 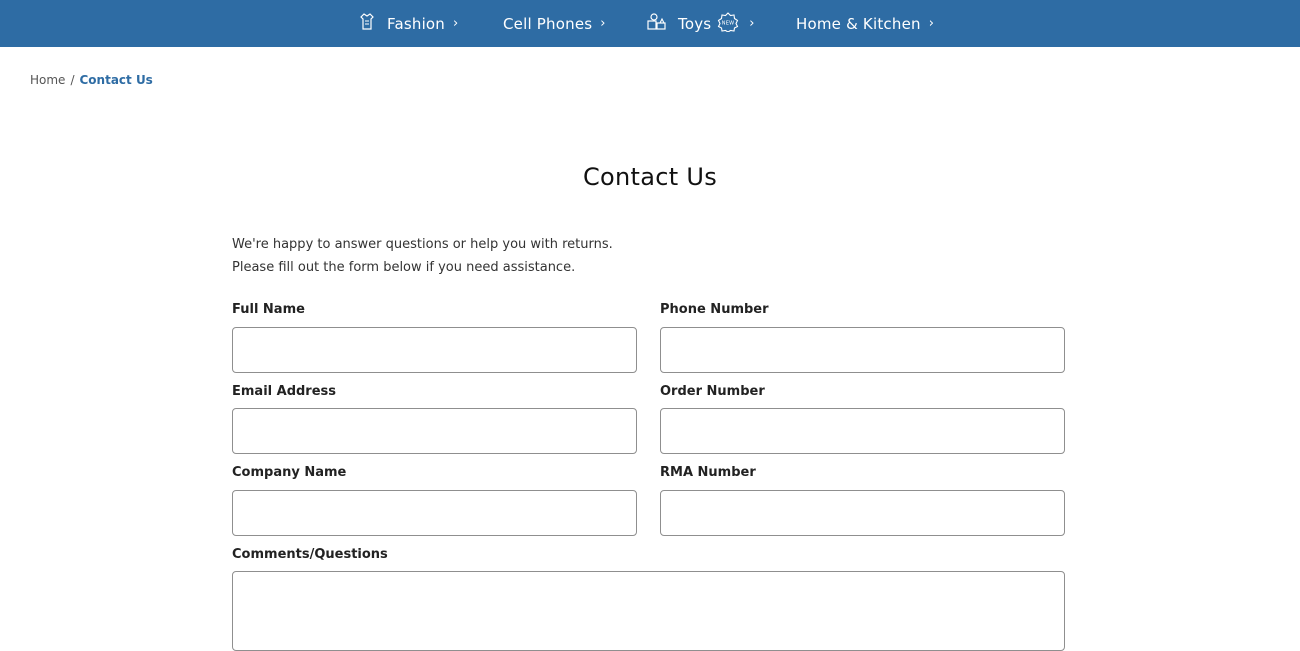 I want to click on toys-icon, so click(x=657, y=24).